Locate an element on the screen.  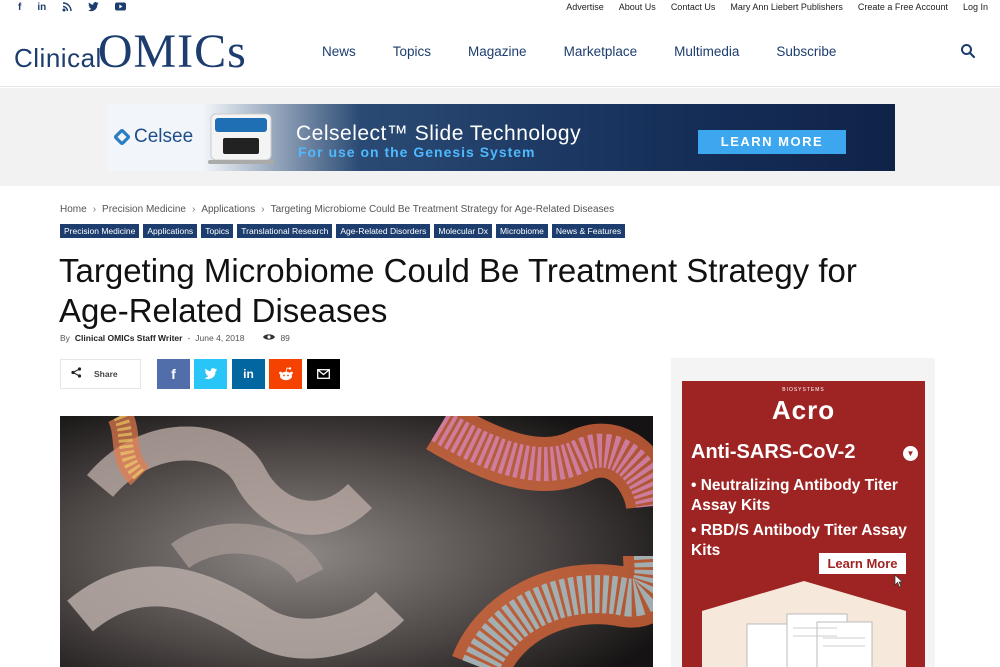
acro-learn-more-button: Learn More is located at coordinates (862, 563).